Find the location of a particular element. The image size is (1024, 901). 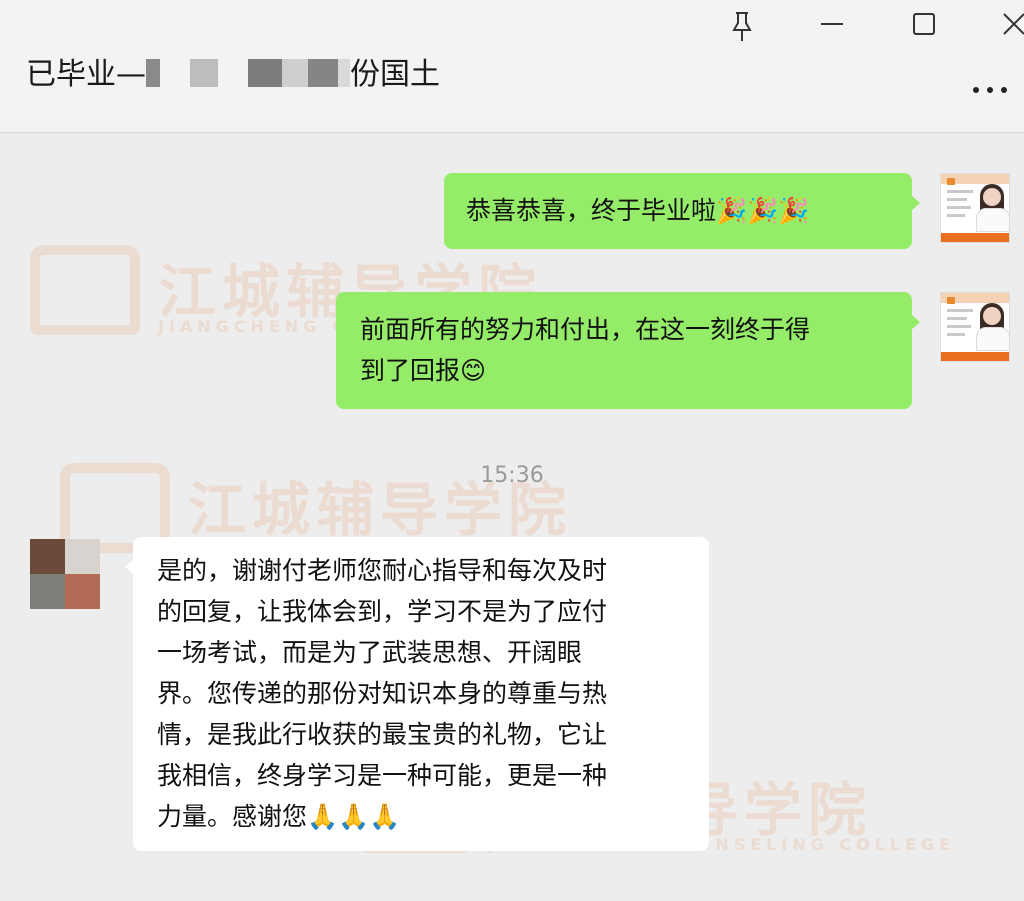

message-bubble-sent: 恭喜恭喜，终于毕业啦🎉🎉🎉 is located at coordinates (682, 211).